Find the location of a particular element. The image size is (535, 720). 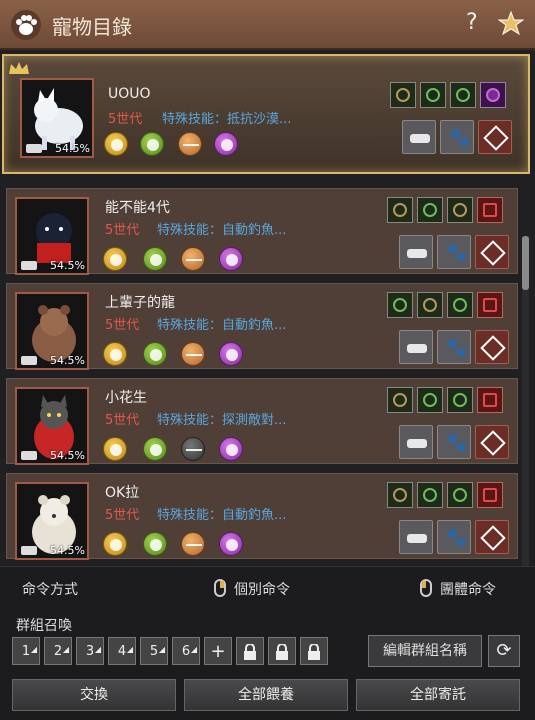

pet-card-3: 54.5% 上輩子的龍 5世代 特殊技能：自動釣魚... 🐾 is located at coordinates (262, 326).